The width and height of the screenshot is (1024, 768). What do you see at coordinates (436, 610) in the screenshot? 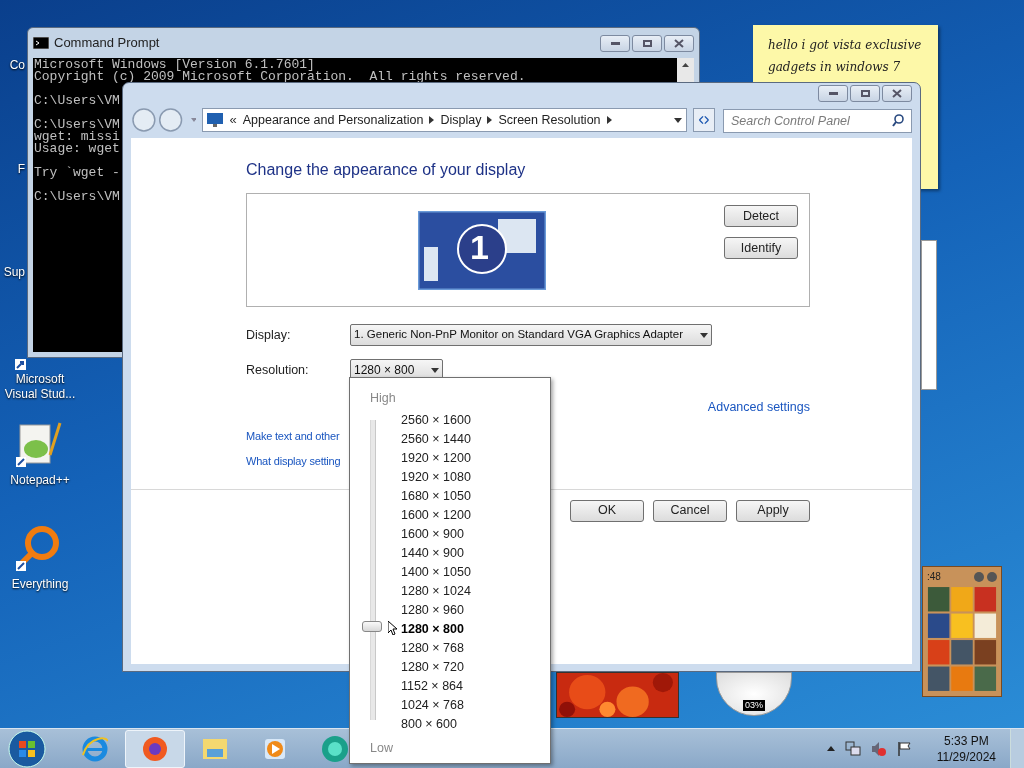
I see `resolution-option: 1280 × 960` at bounding box center [436, 610].